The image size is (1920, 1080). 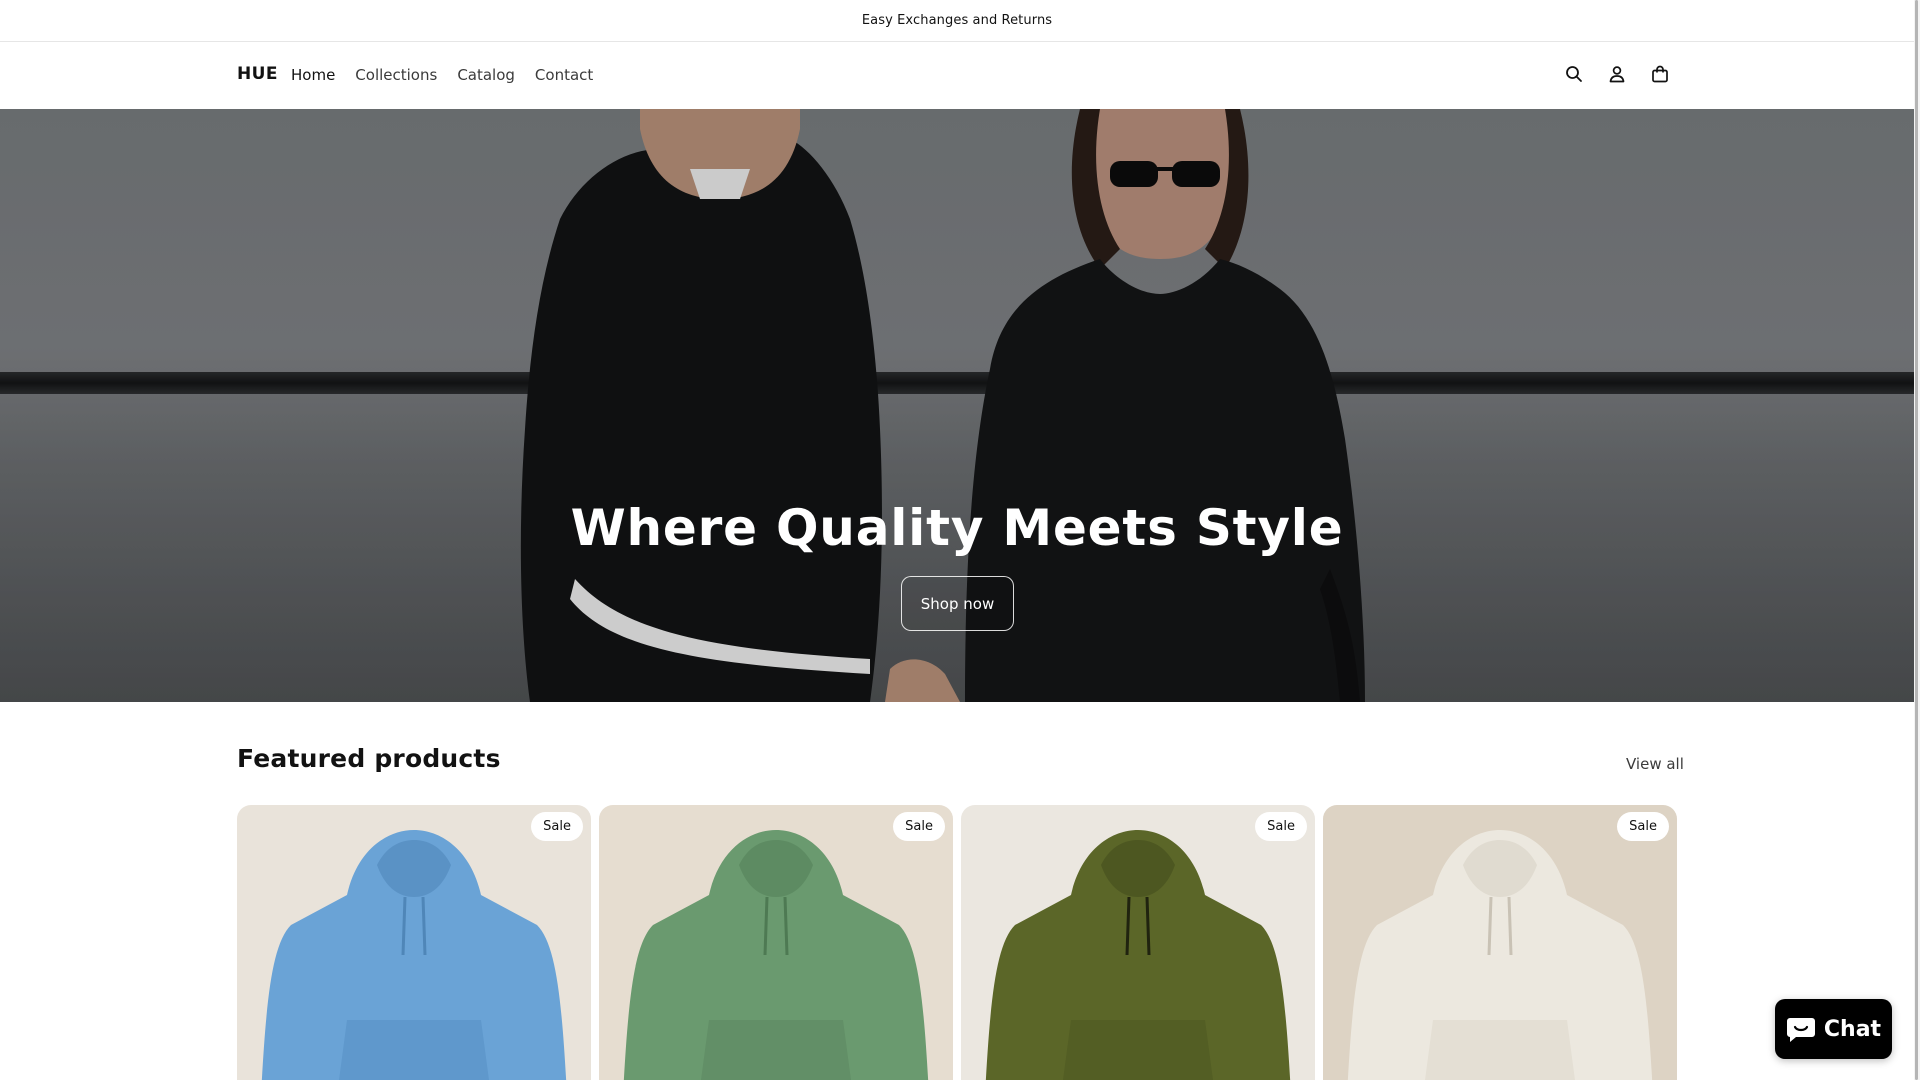 I want to click on chat-label: Chat, so click(x=1852, y=1029).